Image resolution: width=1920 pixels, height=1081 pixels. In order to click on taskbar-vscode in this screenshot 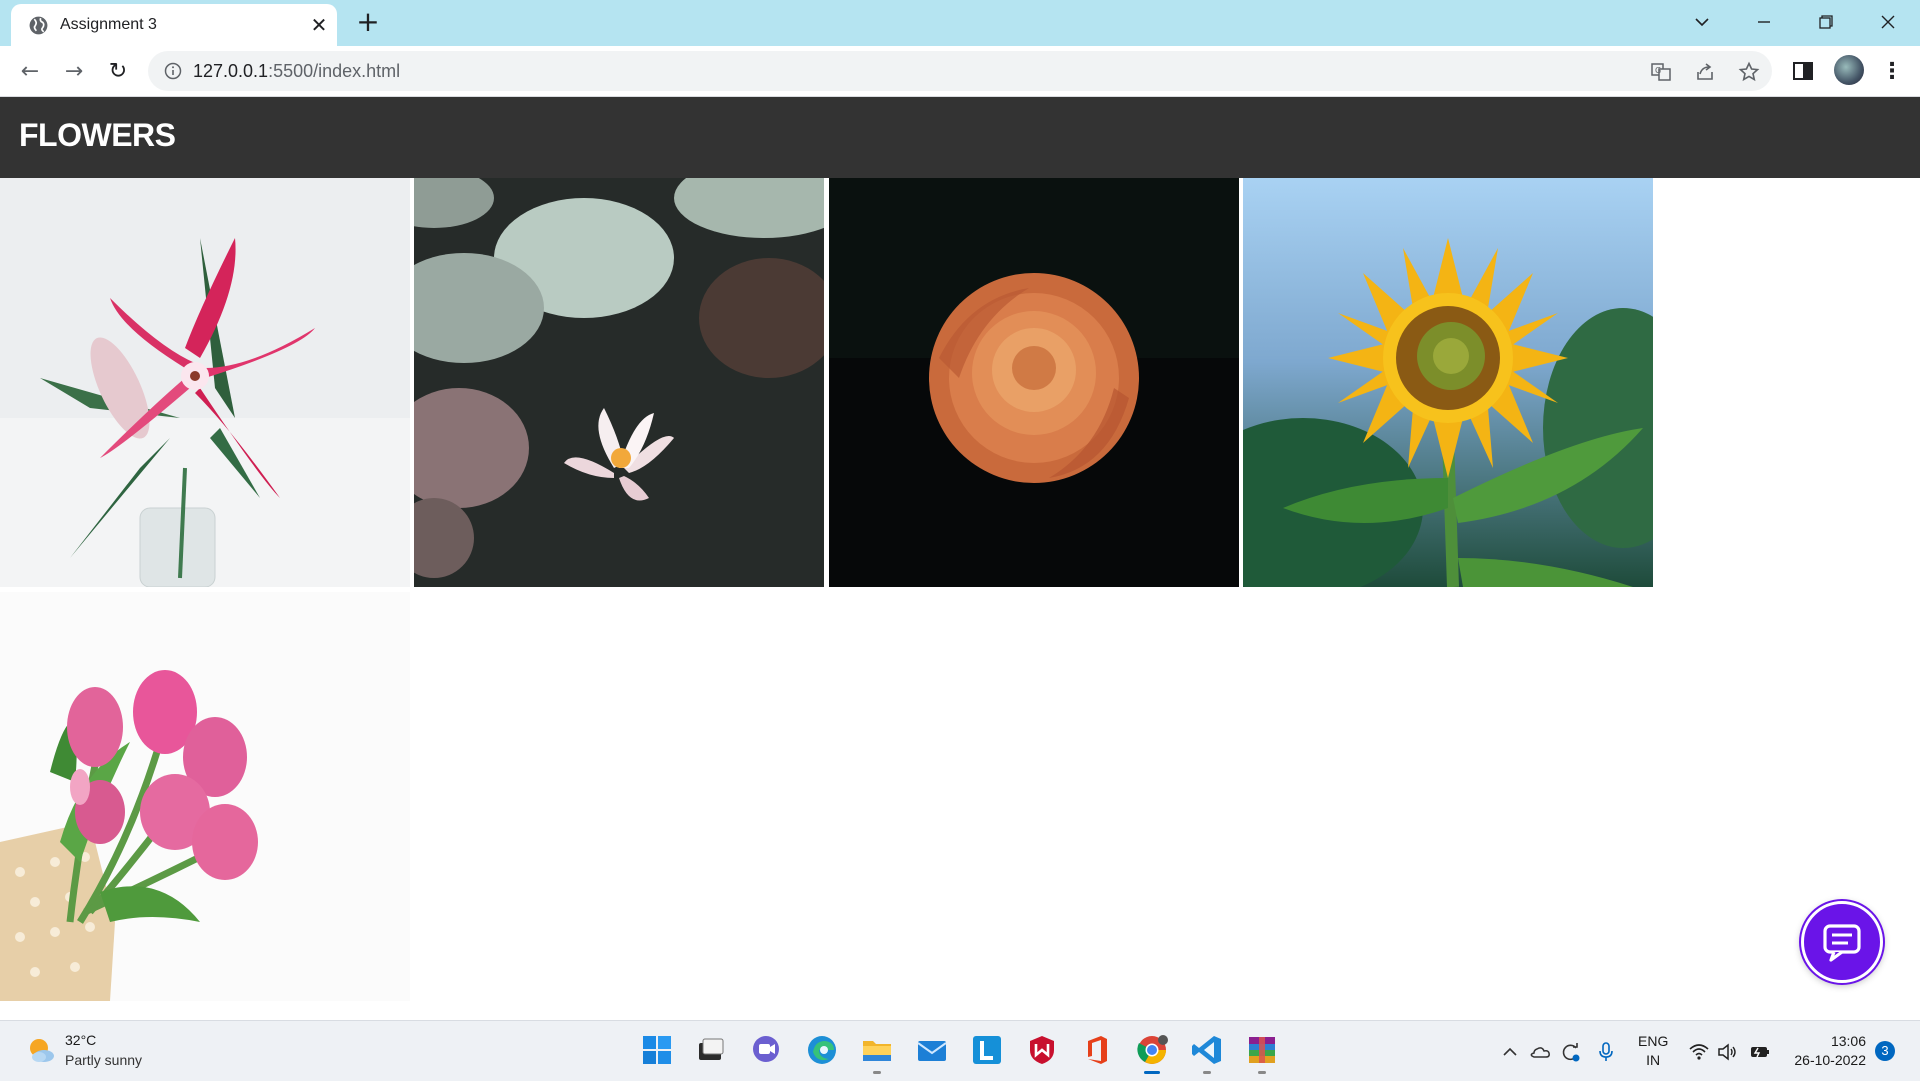, I will do `click(1207, 1053)`.